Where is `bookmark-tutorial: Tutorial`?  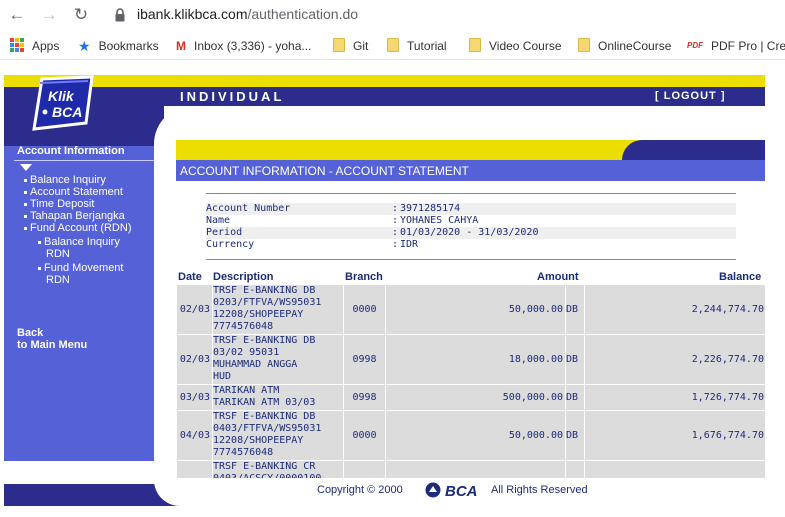
bookmark-tutorial: Tutorial is located at coordinates (417, 46).